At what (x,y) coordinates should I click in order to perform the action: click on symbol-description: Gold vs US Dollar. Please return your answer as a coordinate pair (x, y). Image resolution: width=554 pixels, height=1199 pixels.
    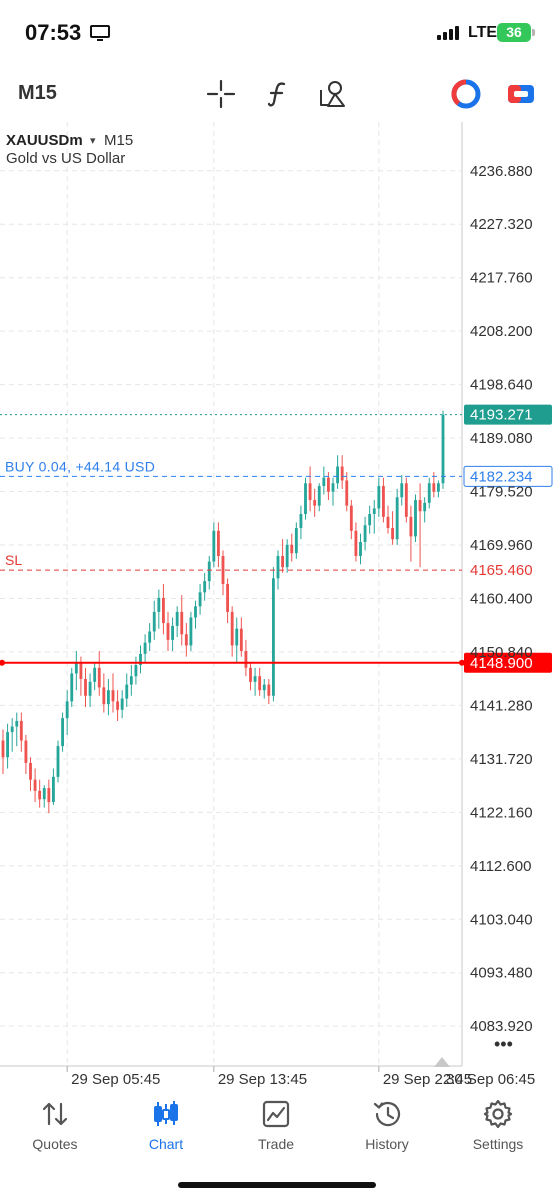
    Looking at the image, I should click on (65, 158).